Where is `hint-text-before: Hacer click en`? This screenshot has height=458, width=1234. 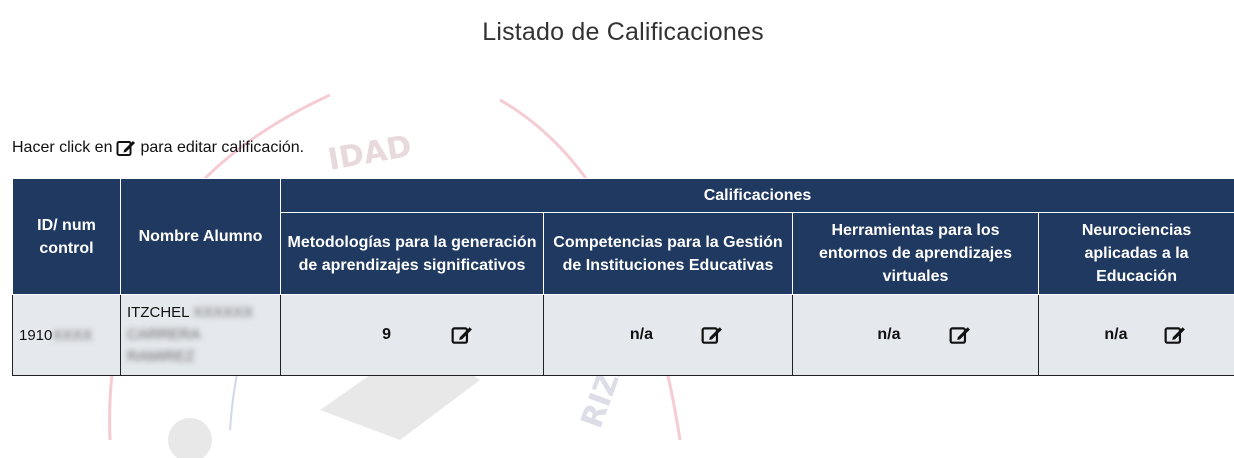 hint-text-before: Hacer click en is located at coordinates (62, 147).